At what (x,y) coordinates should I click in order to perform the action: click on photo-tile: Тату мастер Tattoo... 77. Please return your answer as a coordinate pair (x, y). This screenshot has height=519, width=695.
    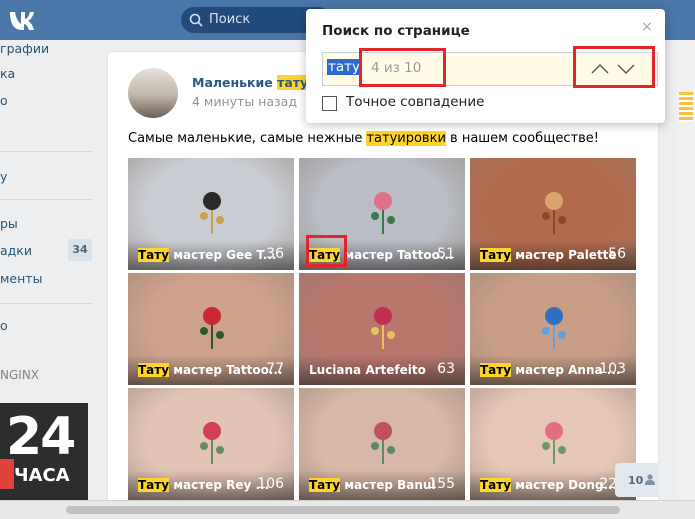
    Looking at the image, I should click on (211, 329).